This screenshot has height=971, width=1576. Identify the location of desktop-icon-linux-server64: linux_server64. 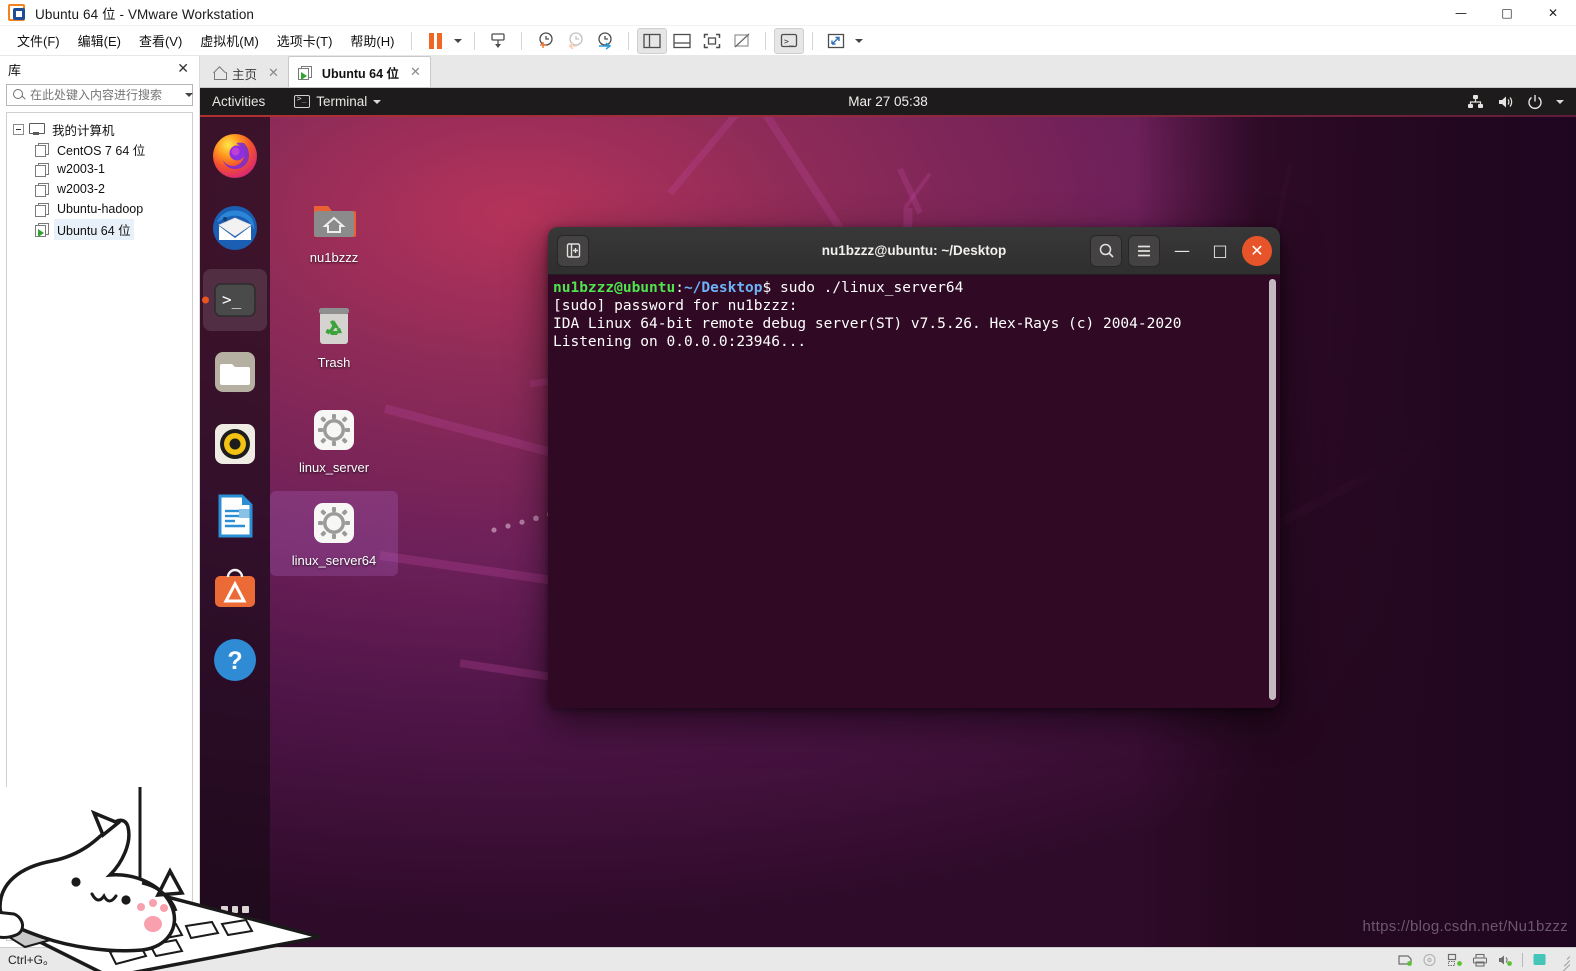
(334, 533).